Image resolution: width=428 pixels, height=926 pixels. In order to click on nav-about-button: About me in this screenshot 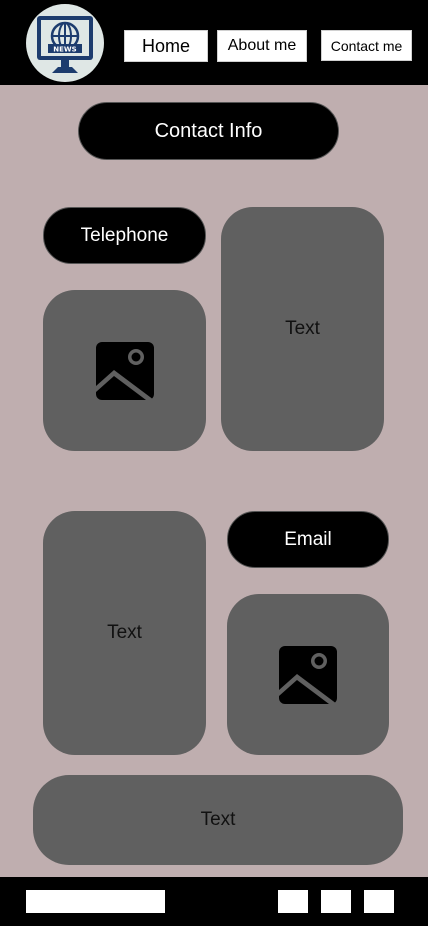, I will do `click(262, 46)`.